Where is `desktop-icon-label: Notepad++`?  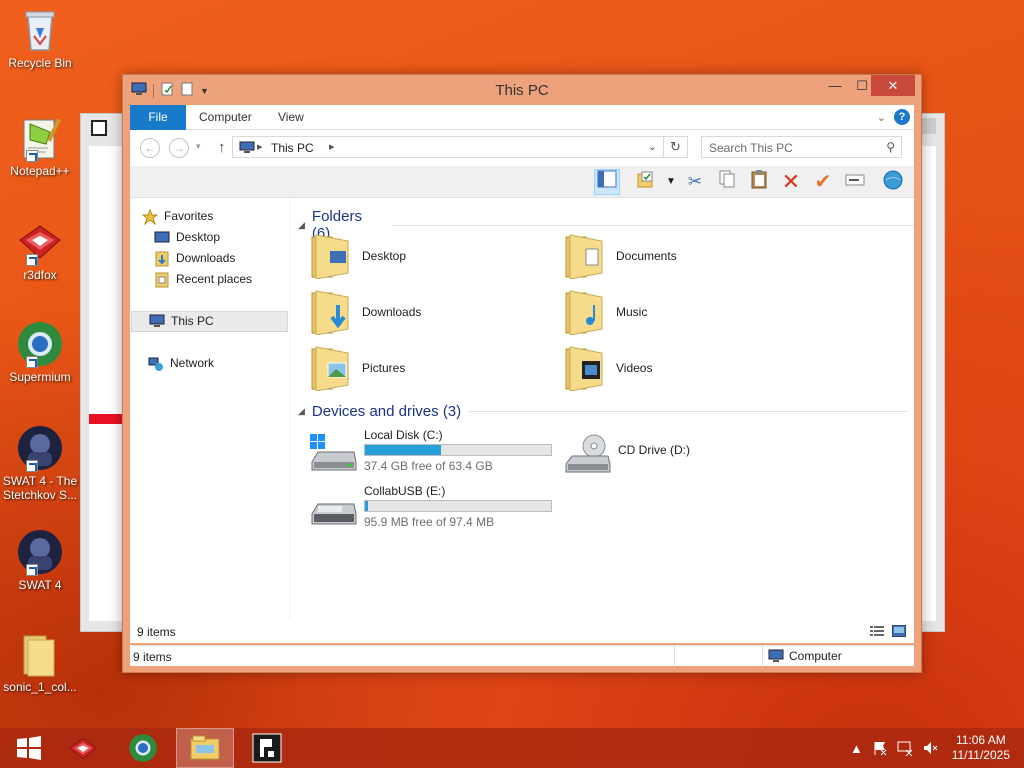
desktop-icon-label: Notepad++ is located at coordinates (40, 171).